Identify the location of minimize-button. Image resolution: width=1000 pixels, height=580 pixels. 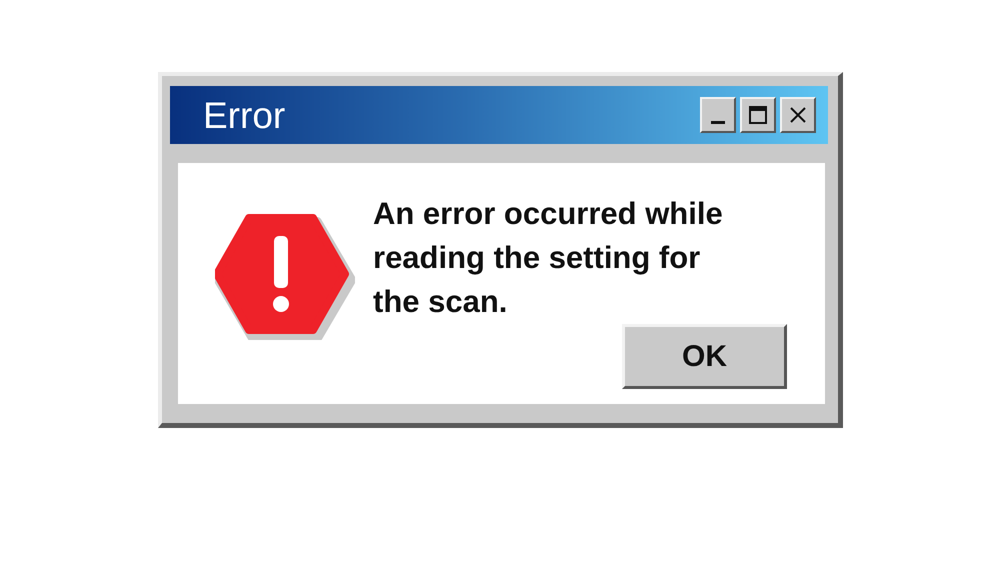
(718, 115).